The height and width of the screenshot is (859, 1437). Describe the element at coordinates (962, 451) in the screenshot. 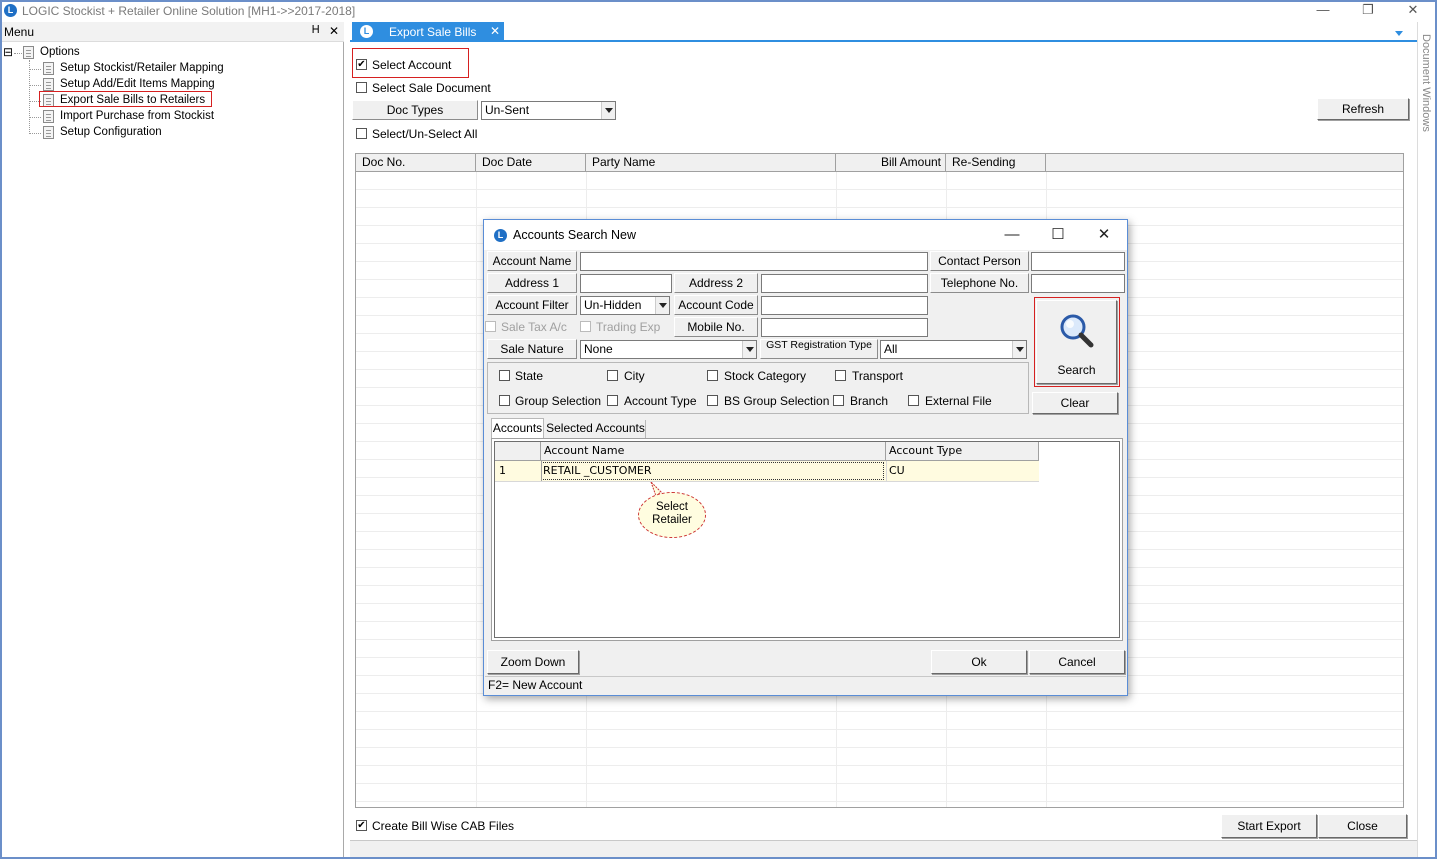

I see `col-account-type: Account Type` at that location.